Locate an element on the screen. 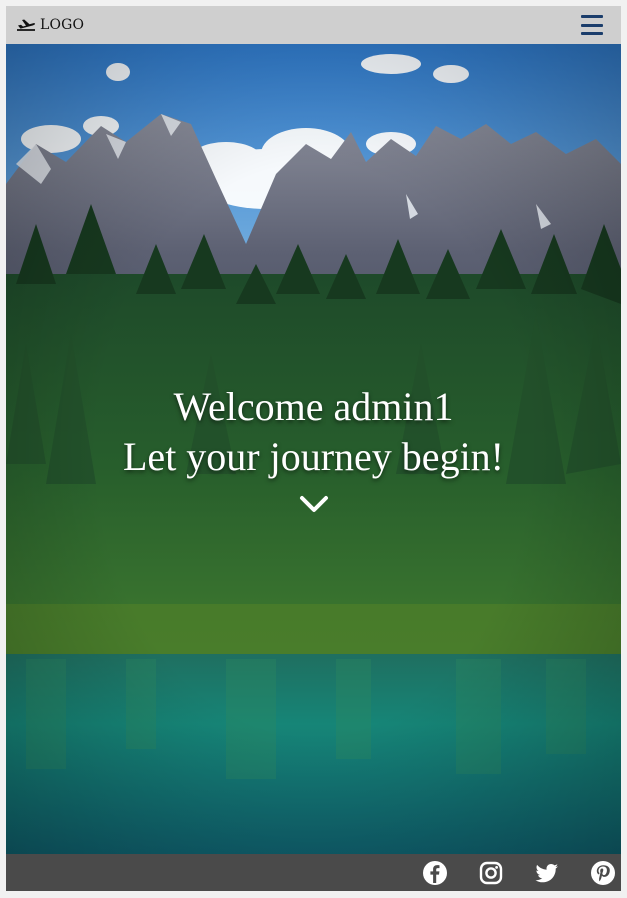 The height and width of the screenshot is (898, 627). footer-bar is located at coordinates (313, 872).